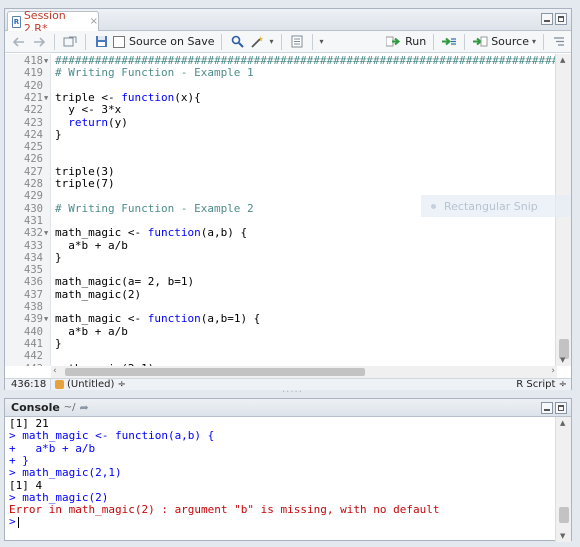  Describe the element at coordinates (33, 245) in the screenshot. I see `line-number: 433` at that location.